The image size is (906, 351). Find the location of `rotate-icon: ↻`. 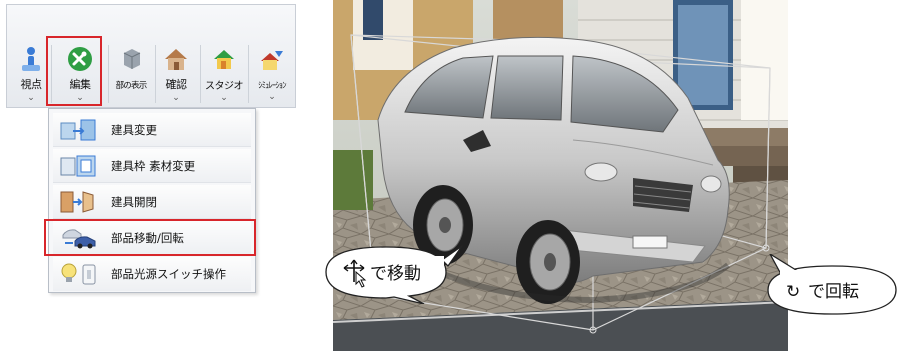

rotate-icon: ↻ is located at coordinates (793, 292).